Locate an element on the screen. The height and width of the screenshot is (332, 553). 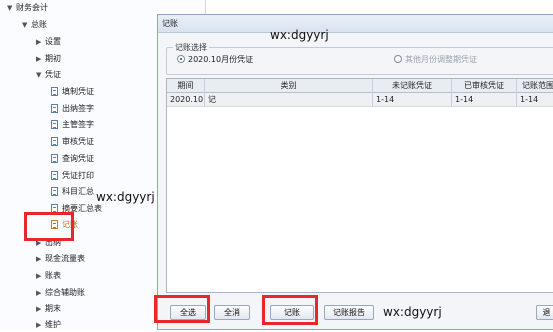
tree-item-supervisor-sign: 主管签字 is located at coordinates (72, 125).